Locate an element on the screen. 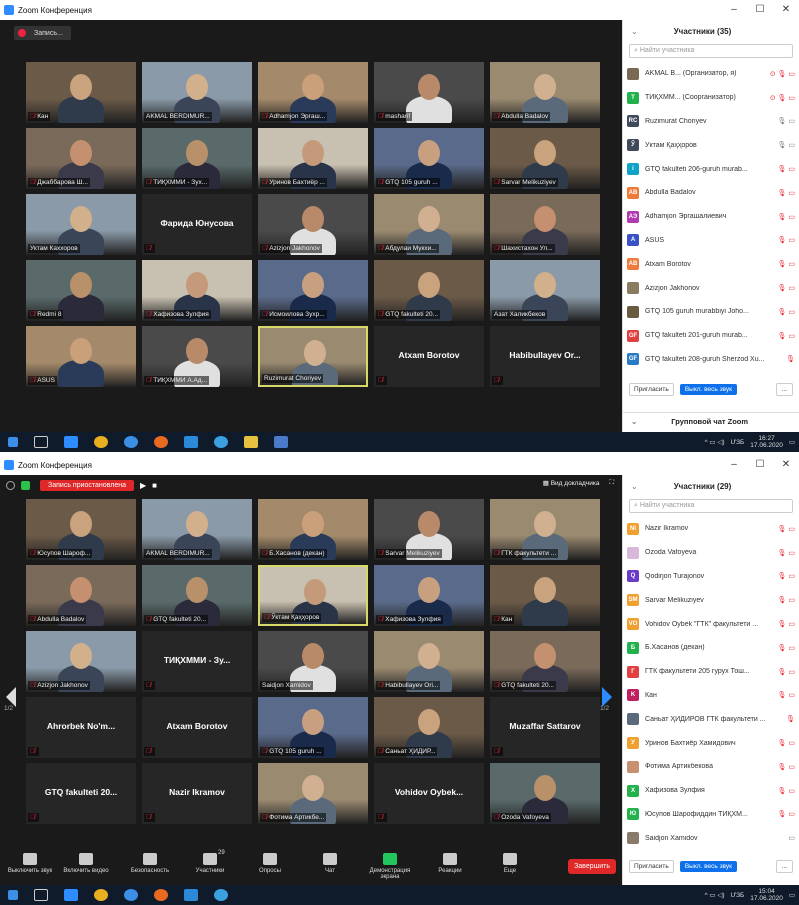 The height and width of the screenshot is (905, 799). participants-button: 29 Участники is located at coordinates (210, 862).